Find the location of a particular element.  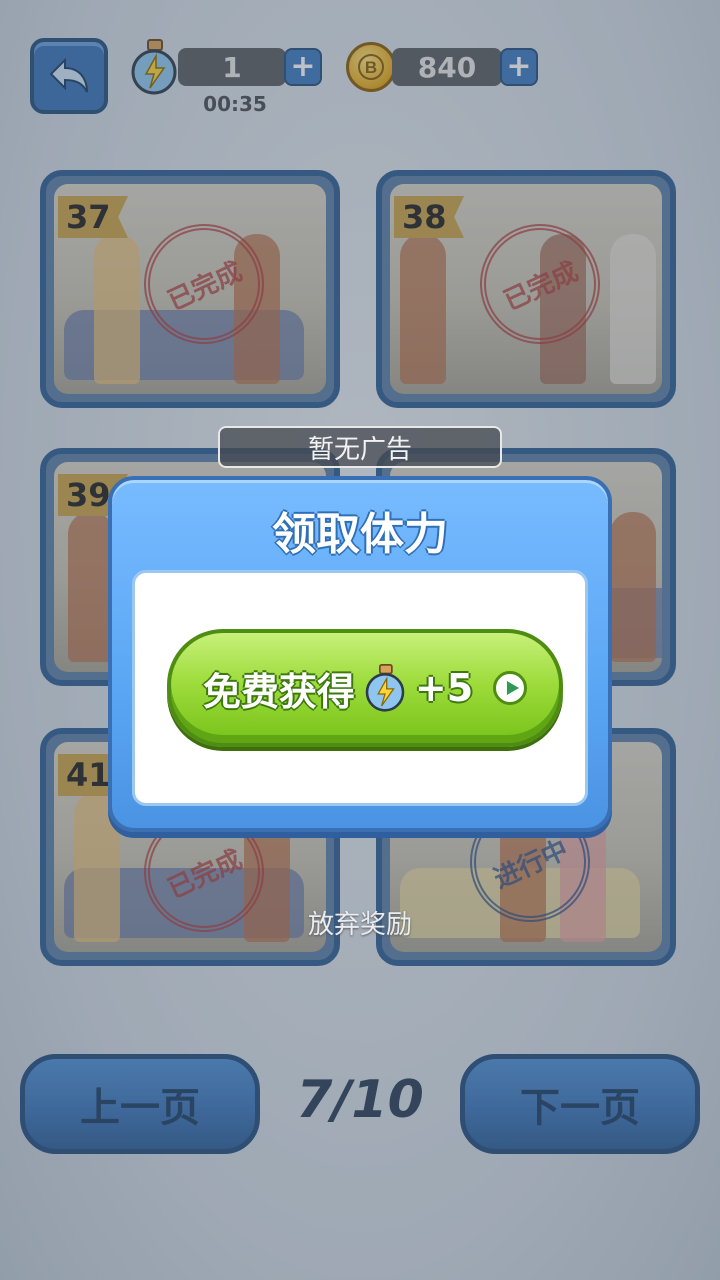

energy-bottle-icon is located at coordinates (385, 688).